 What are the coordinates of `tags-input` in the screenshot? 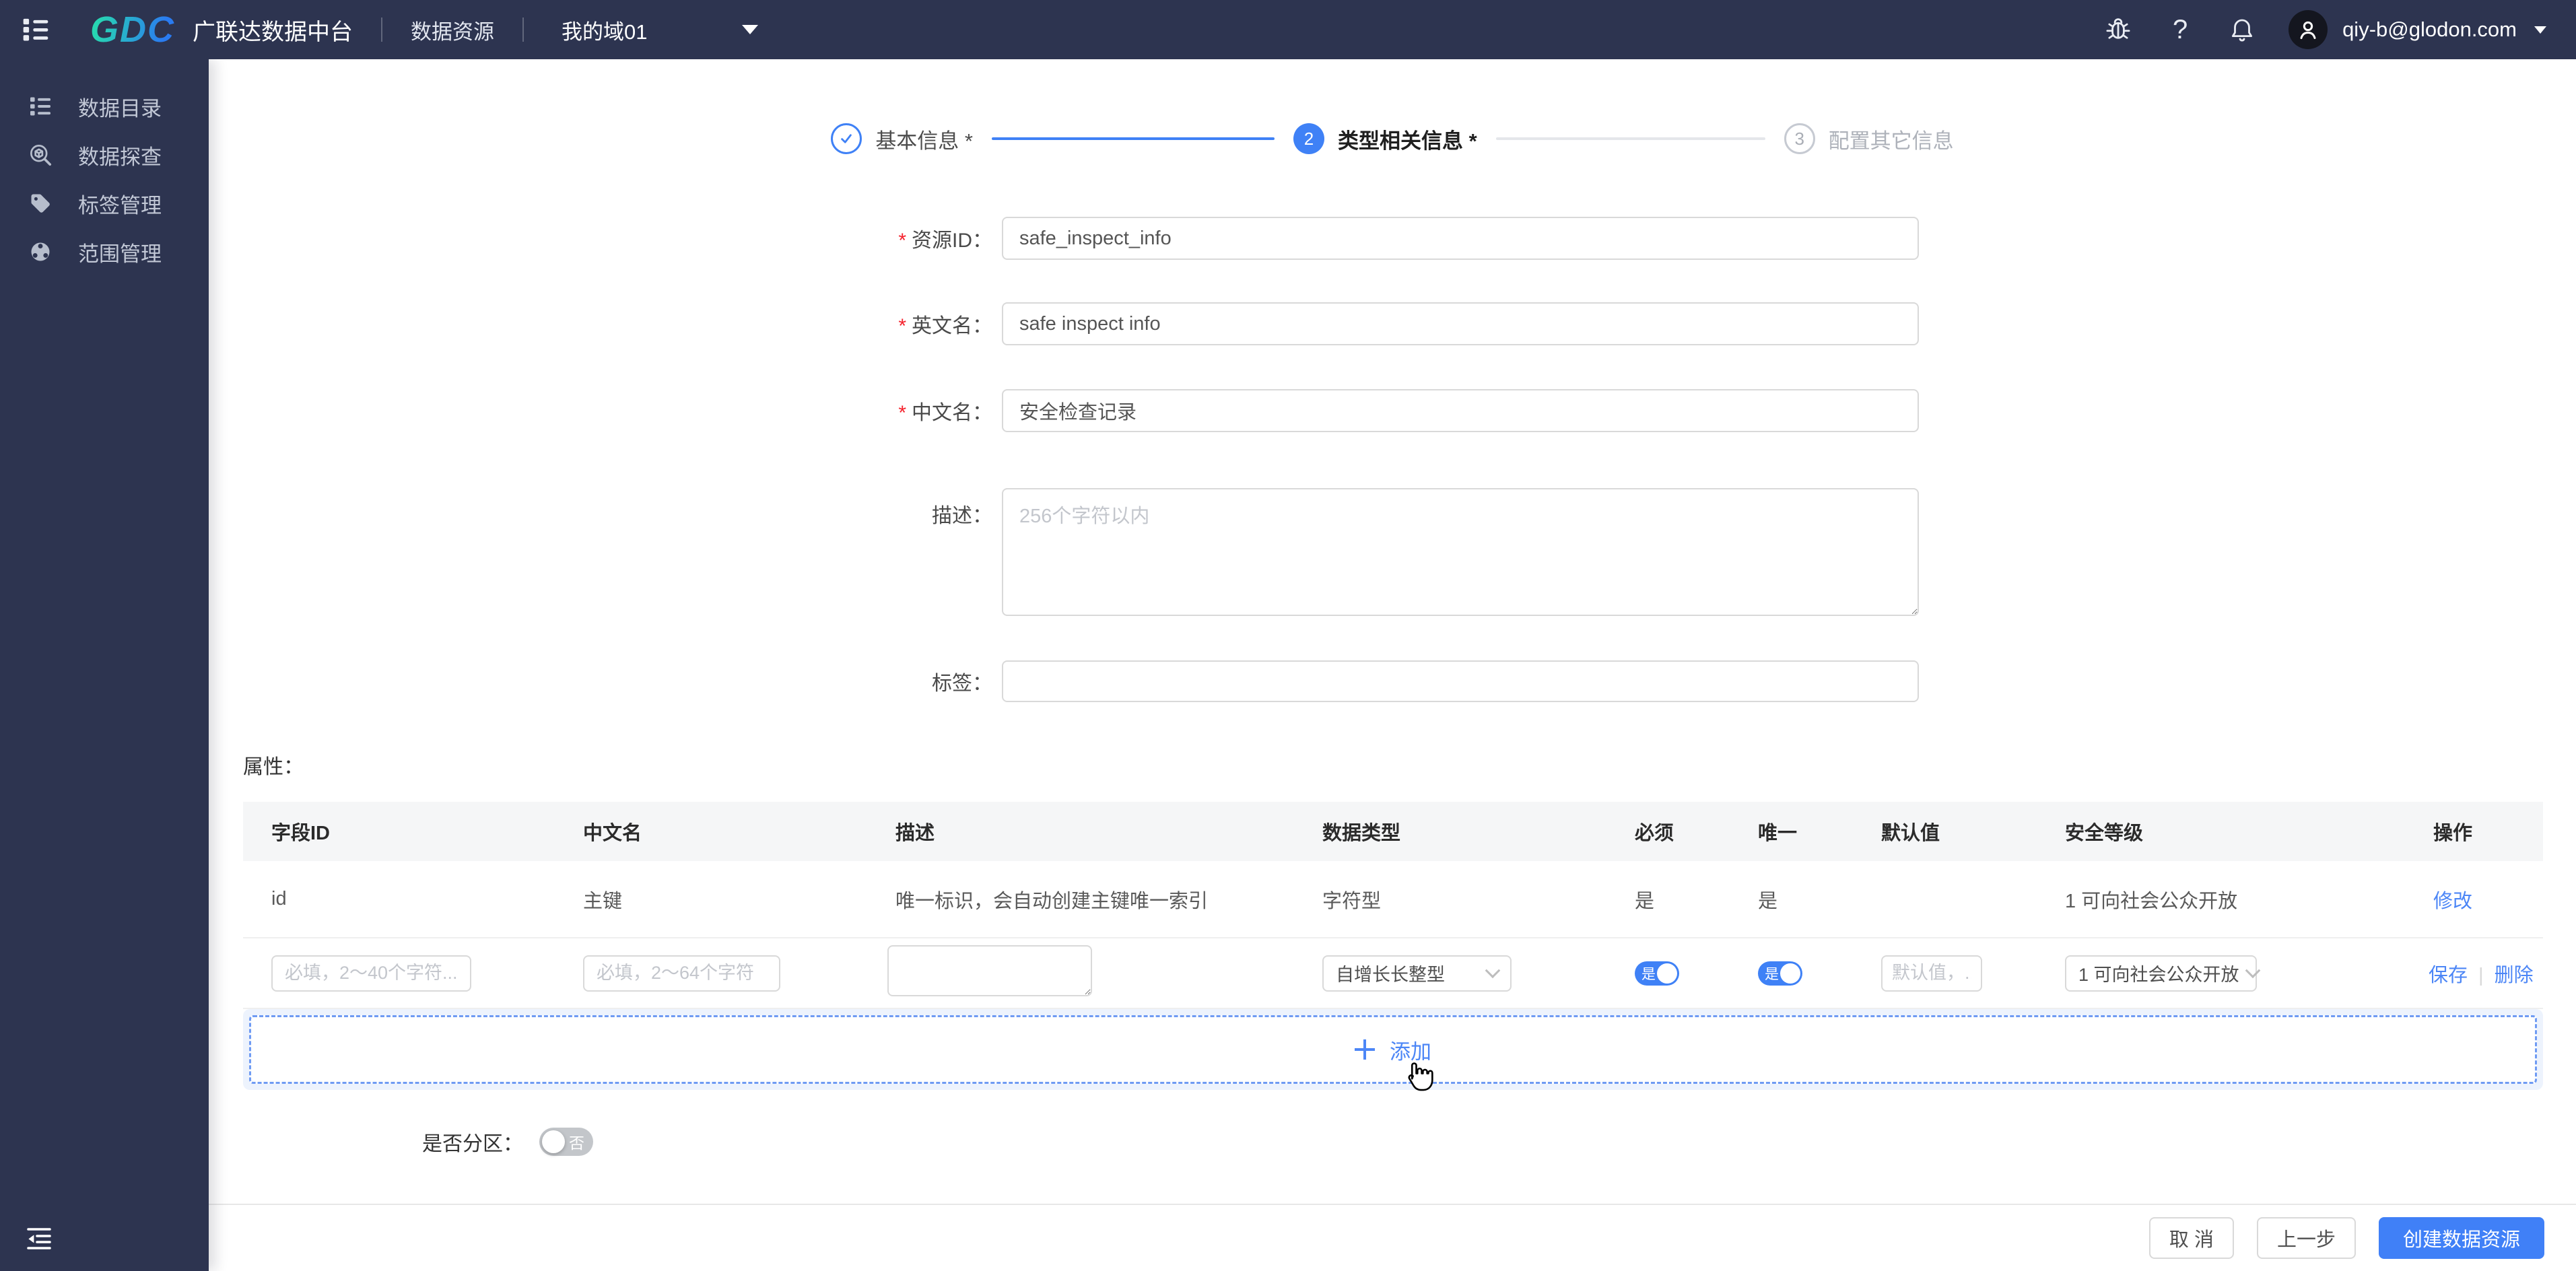 It's located at (1461, 681).